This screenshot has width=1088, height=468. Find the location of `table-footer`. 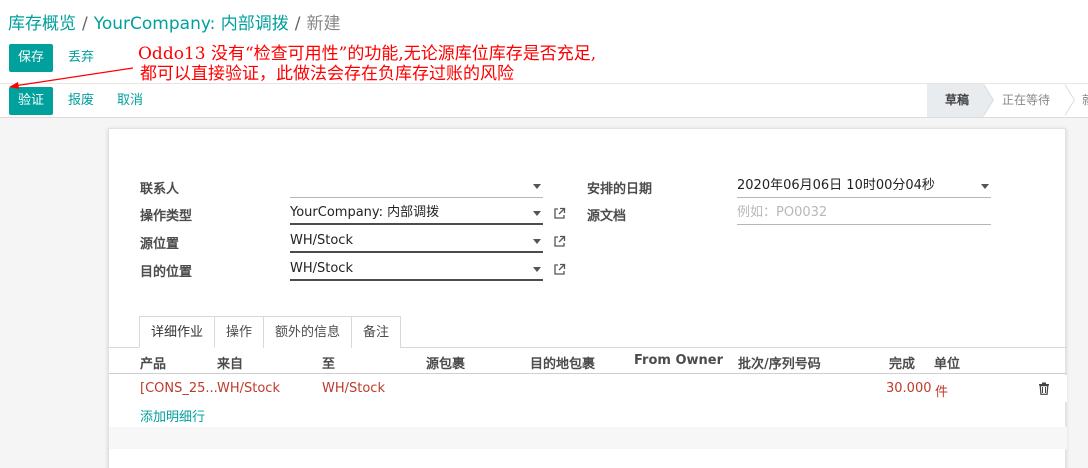

table-footer is located at coordinates (588, 438).